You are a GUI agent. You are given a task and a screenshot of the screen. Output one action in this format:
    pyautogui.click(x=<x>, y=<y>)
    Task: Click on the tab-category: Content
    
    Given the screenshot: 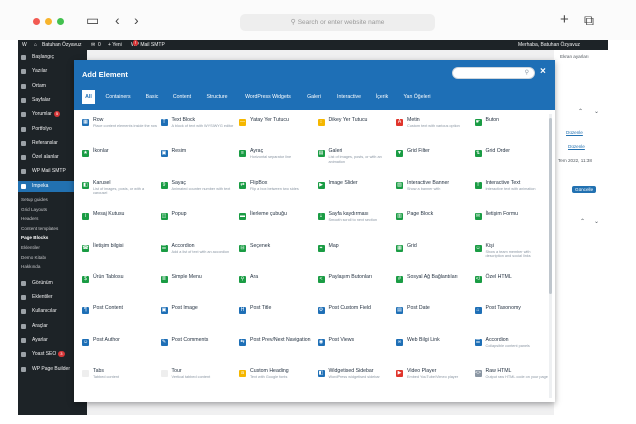 What is the action you would take?
    pyautogui.click(x=182, y=97)
    